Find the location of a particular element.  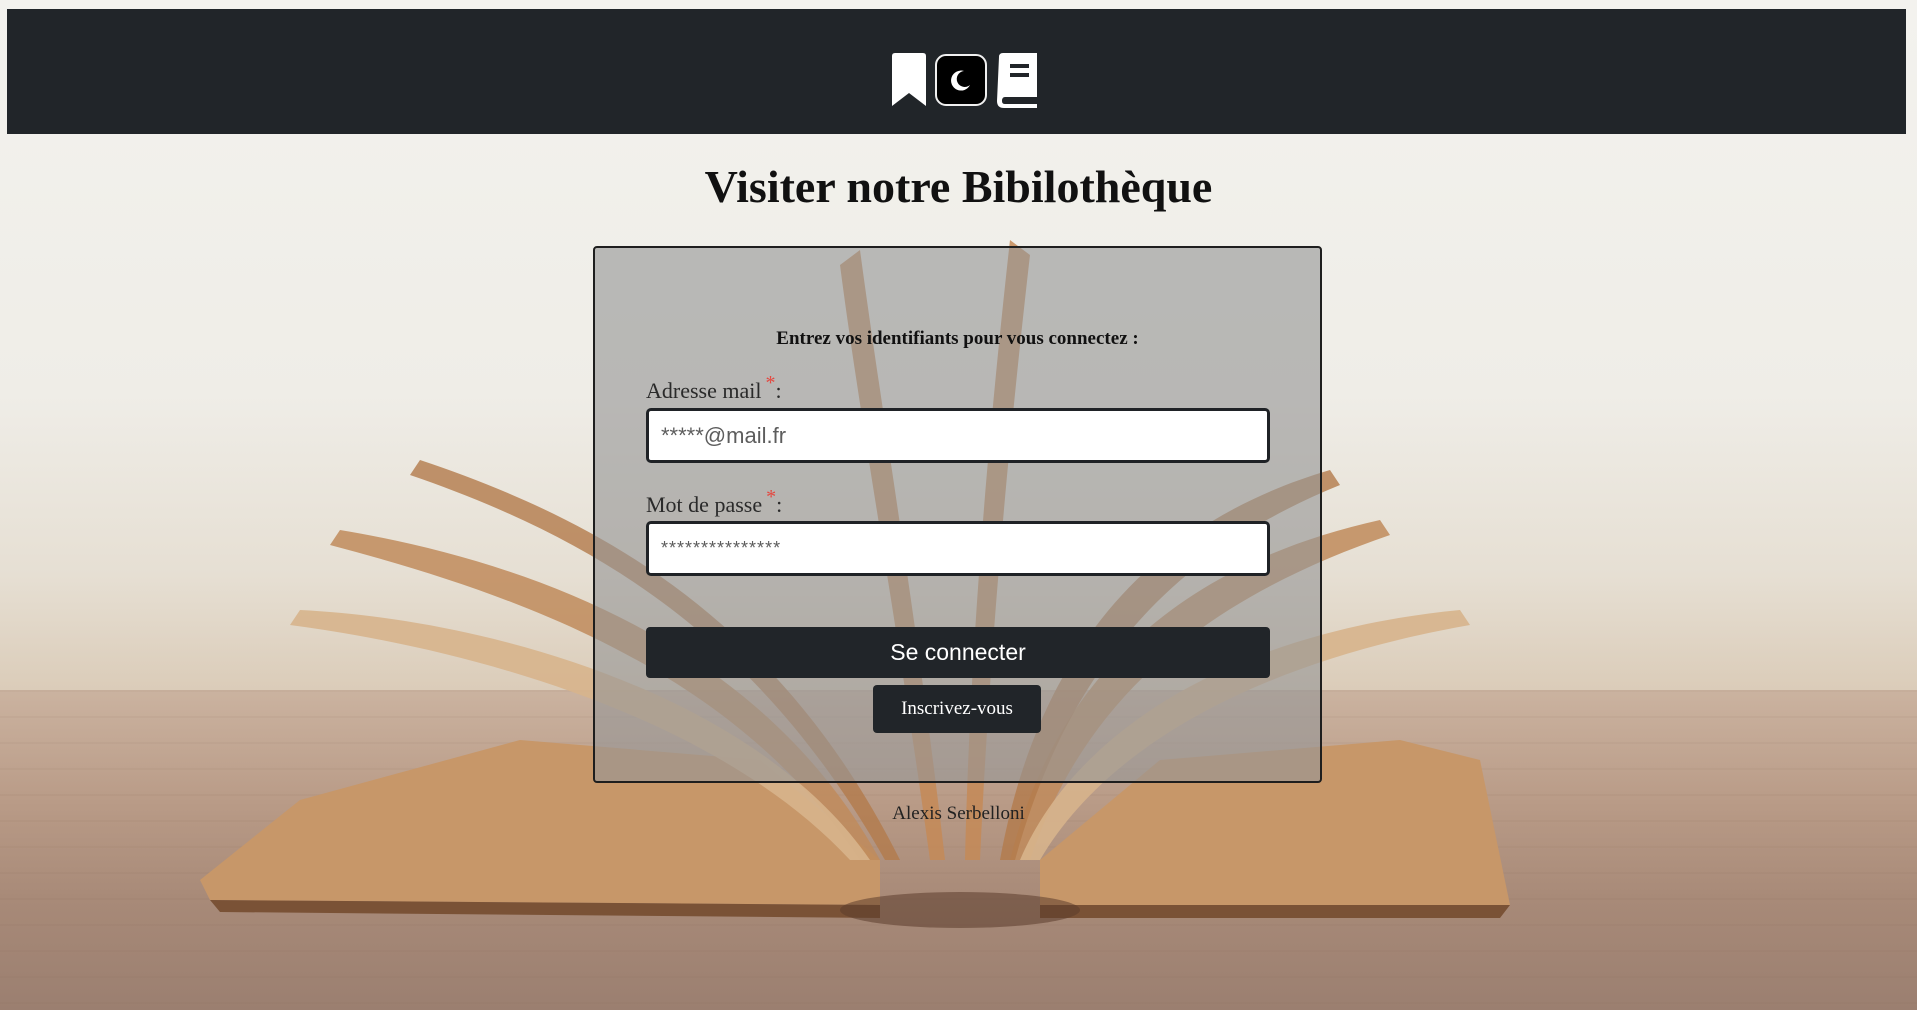

password-label: Mot de passe *: is located at coordinates (714, 502).